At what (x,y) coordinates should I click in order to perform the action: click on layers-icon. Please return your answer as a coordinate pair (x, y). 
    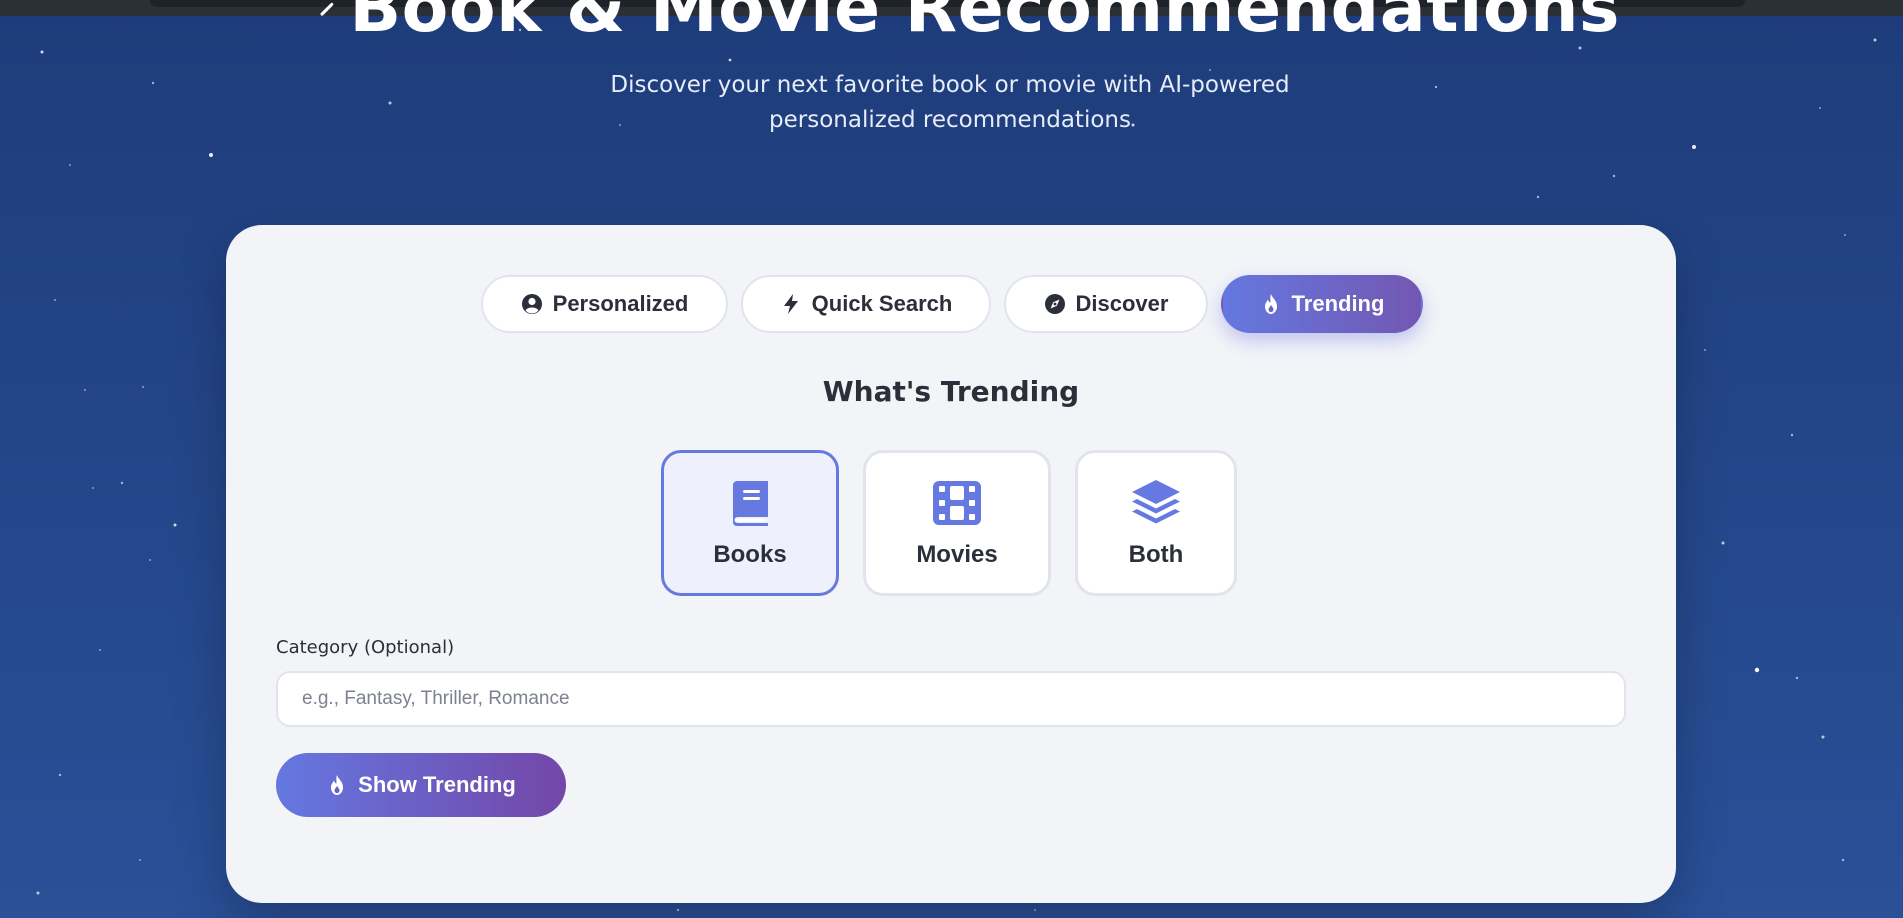
    Looking at the image, I should click on (1156, 502).